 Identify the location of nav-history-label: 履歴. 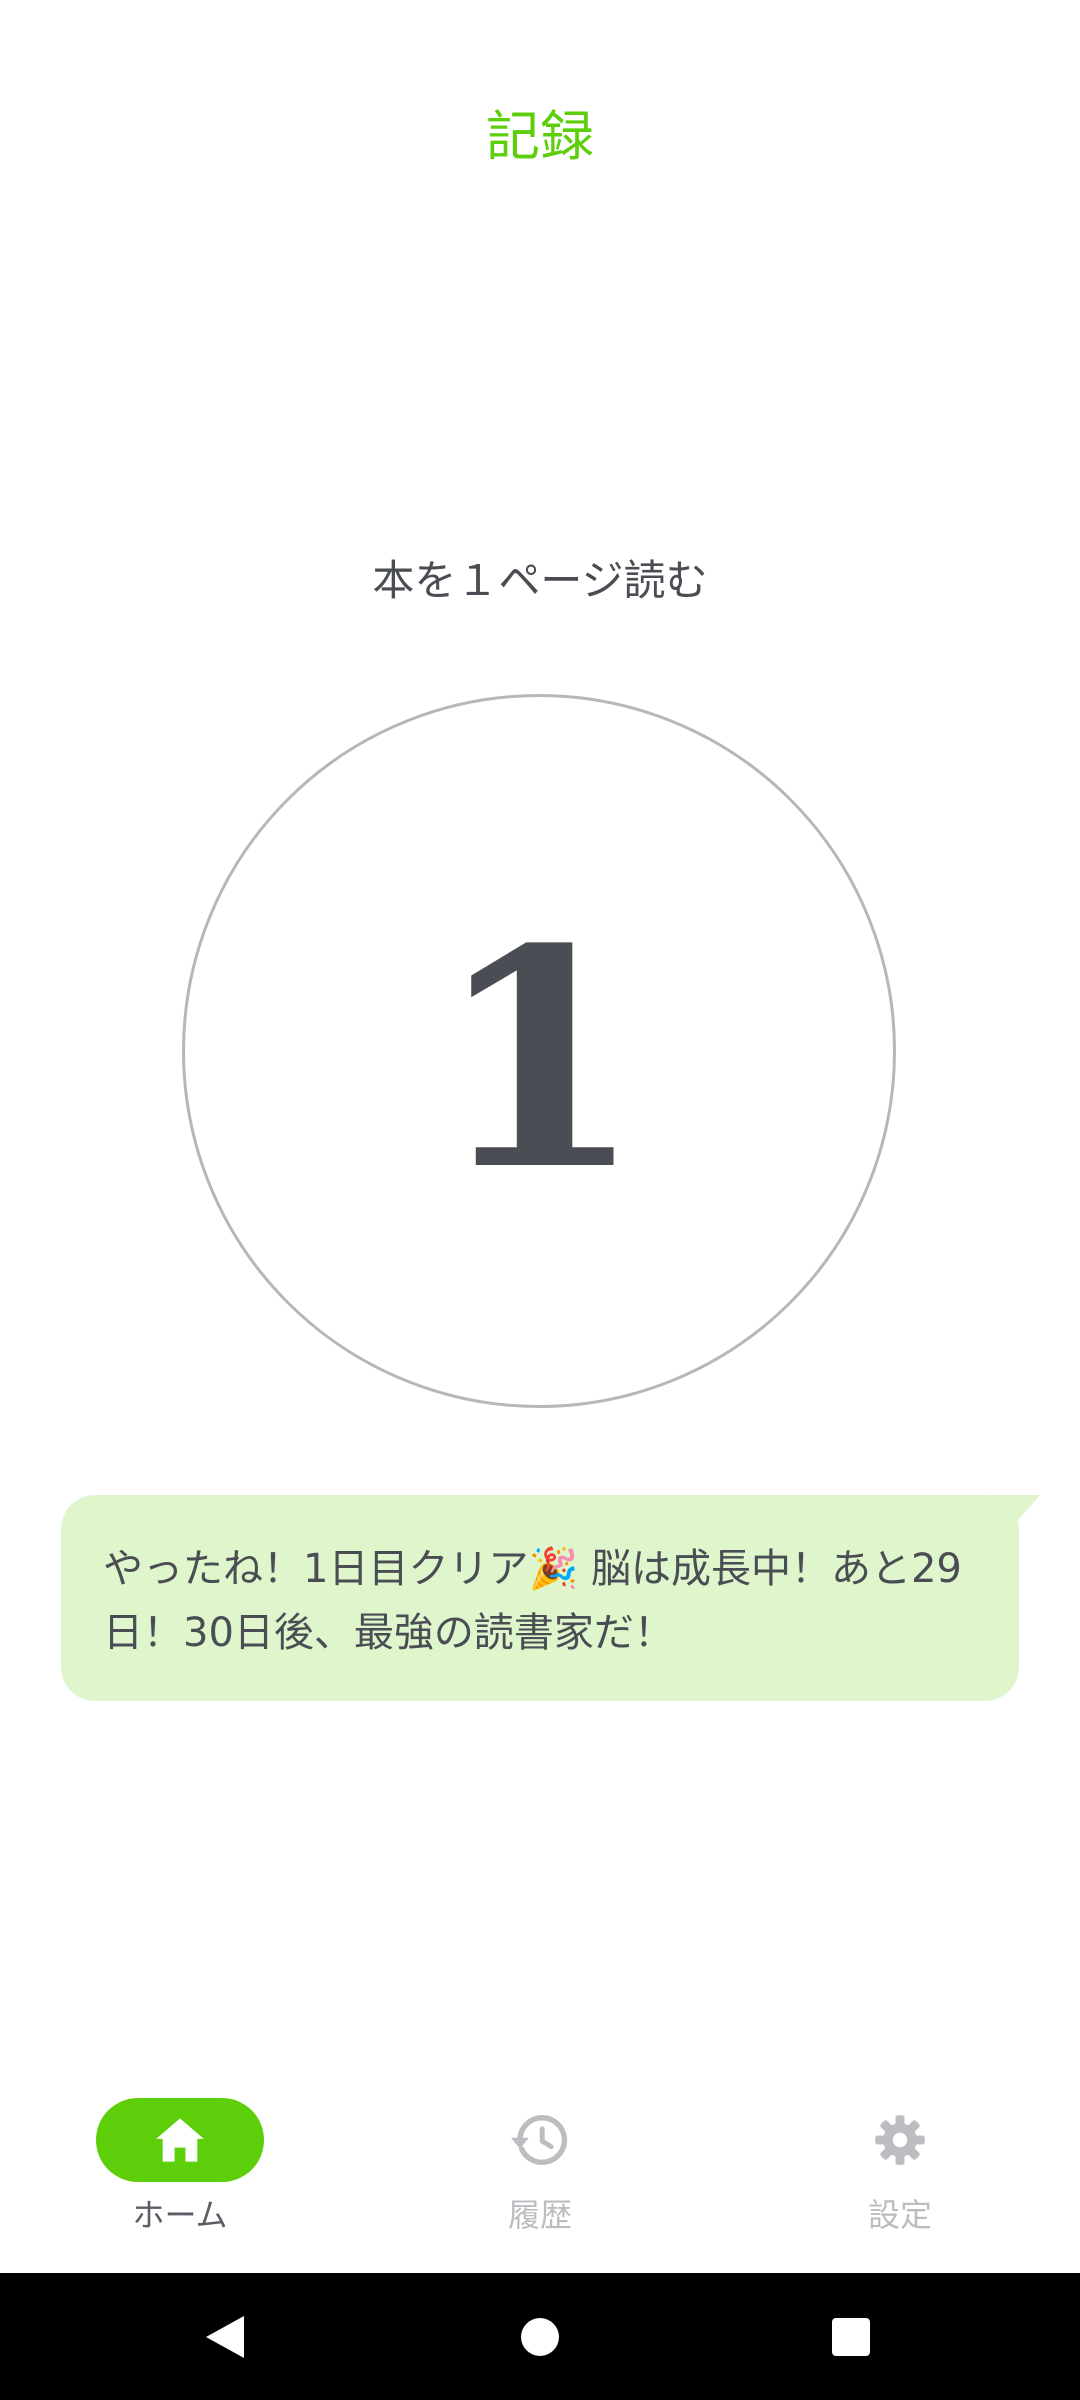
(539, 2215).